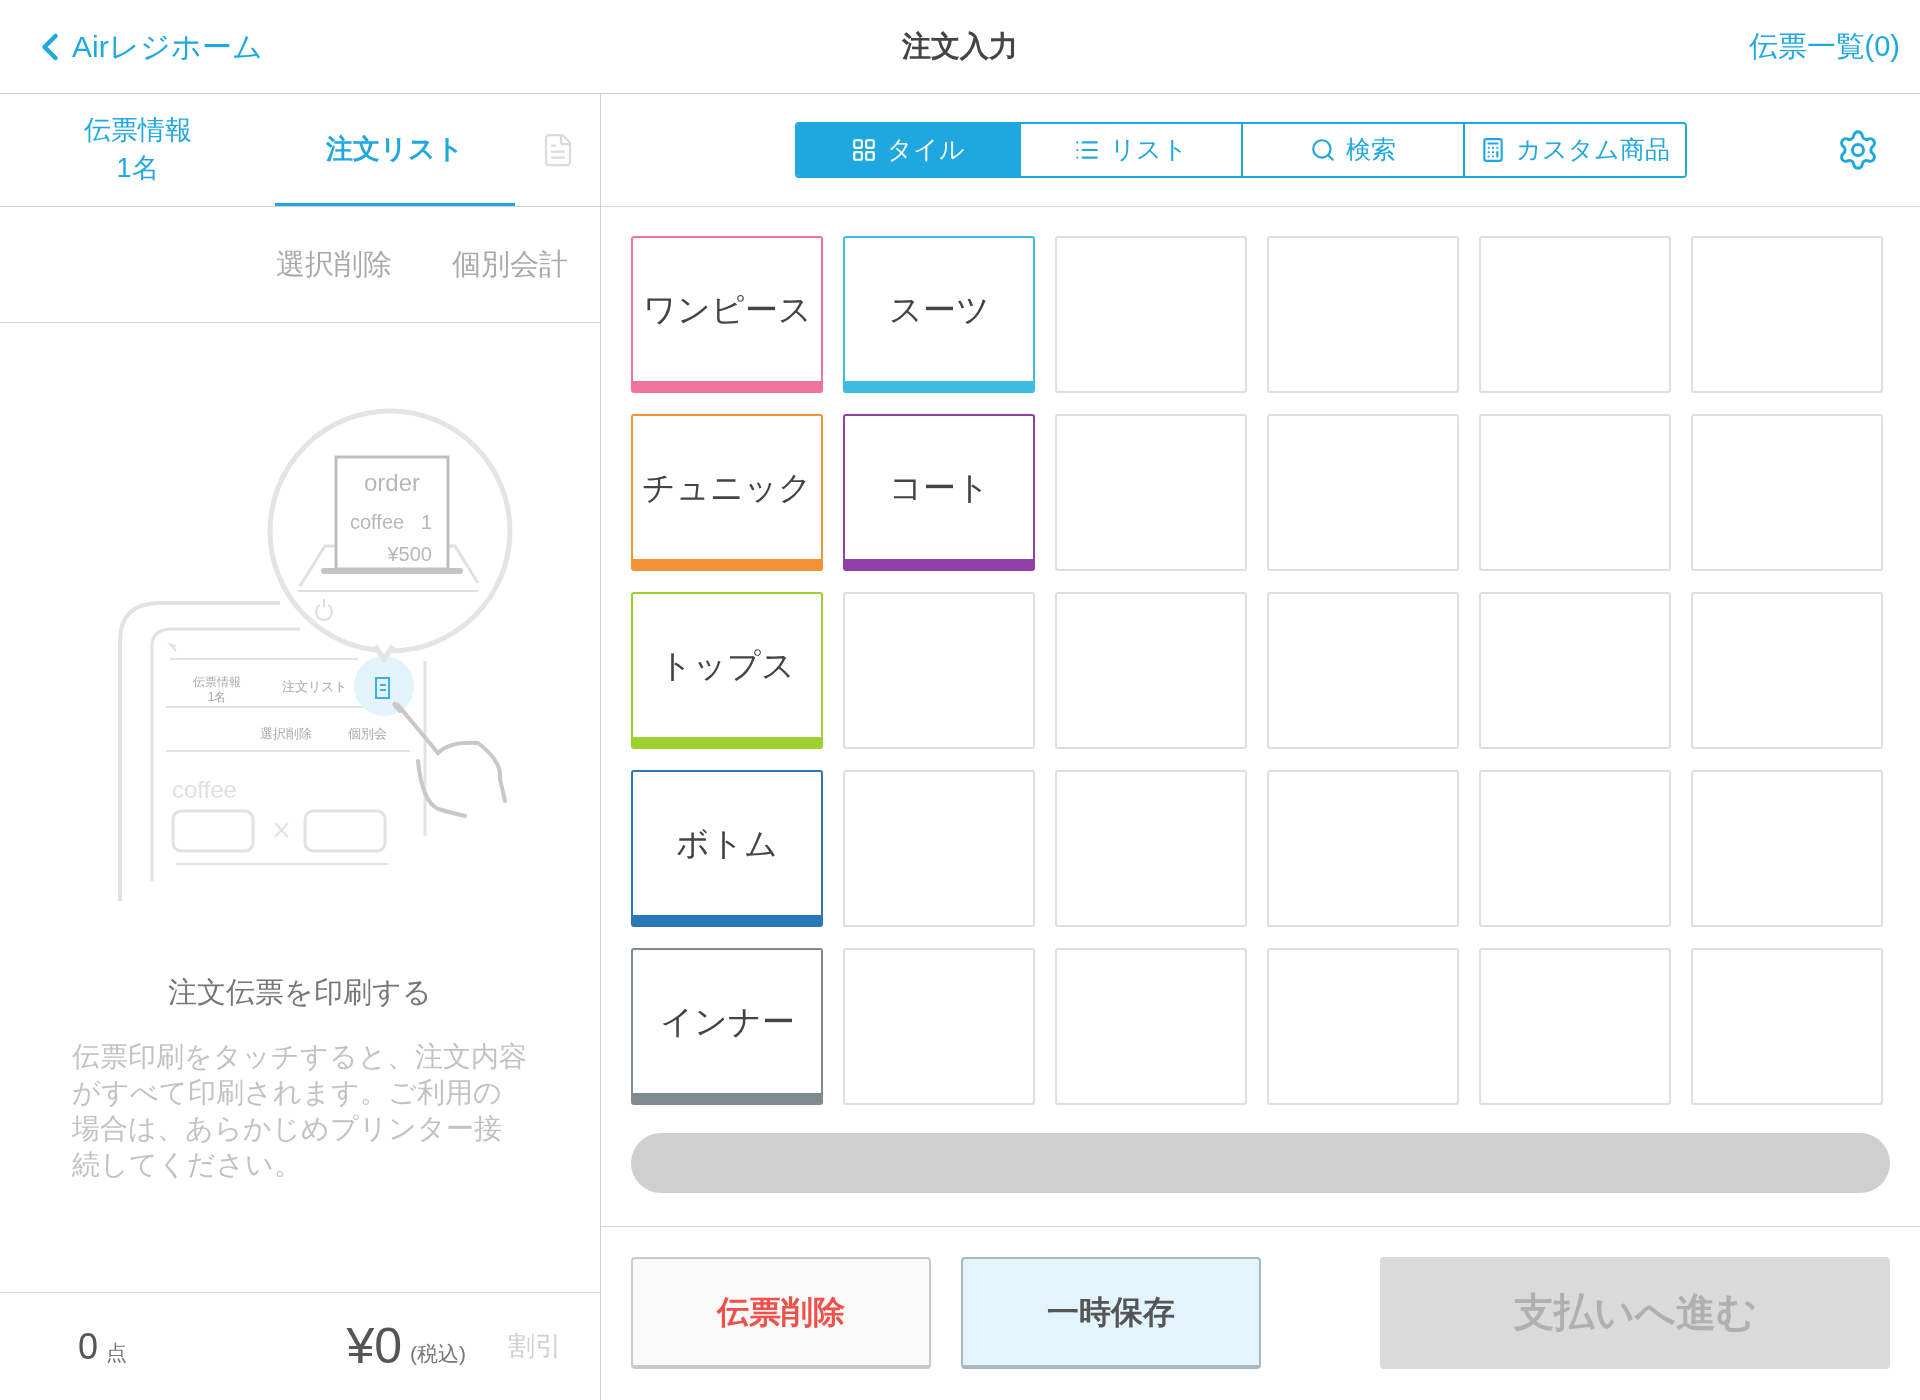 The height and width of the screenshot is (1400, 1920). Describe the element at coordinates (863, 150) in the screenshot. I see `grid-icon` at that location.